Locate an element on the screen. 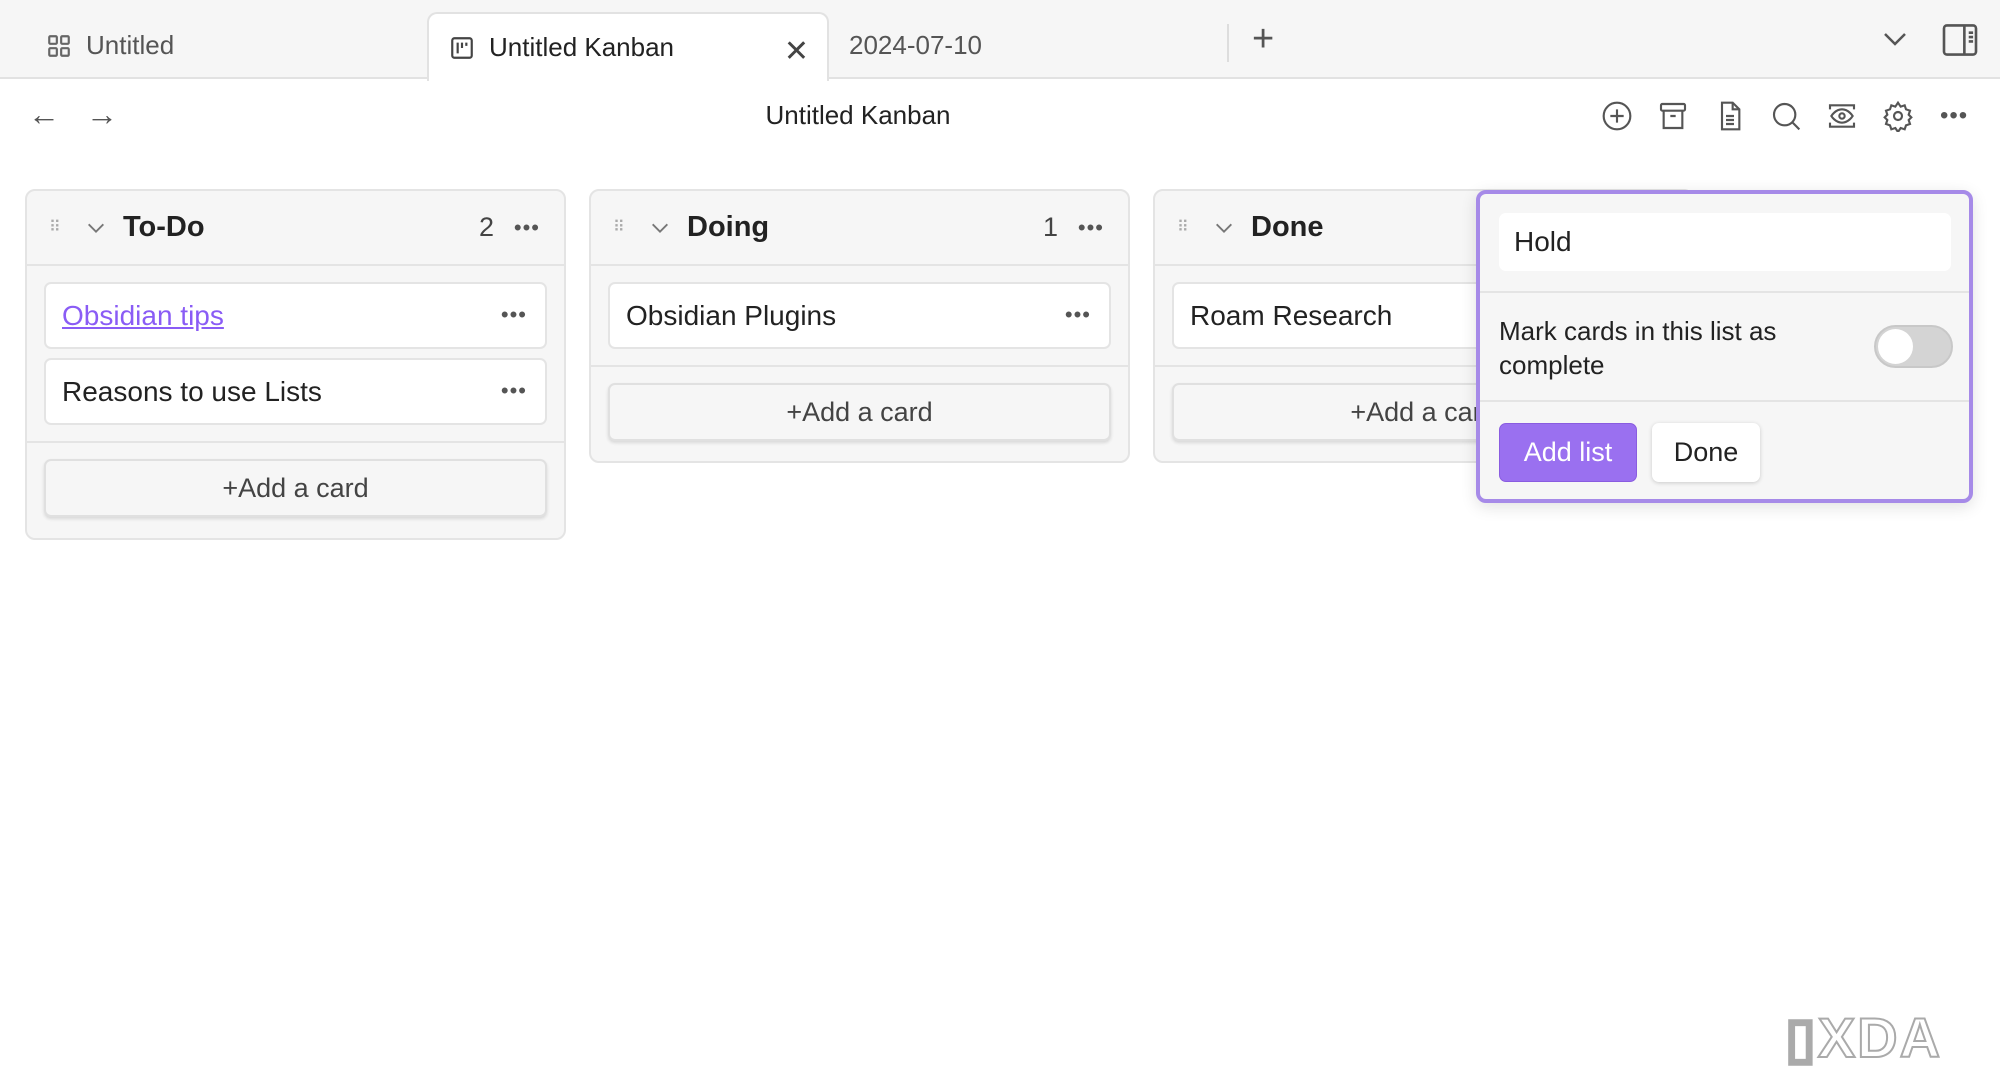 The height and width of the screenshot is (1092, 2000). card: Obsidian Plugins ••• is located at coordinates (859, 315).